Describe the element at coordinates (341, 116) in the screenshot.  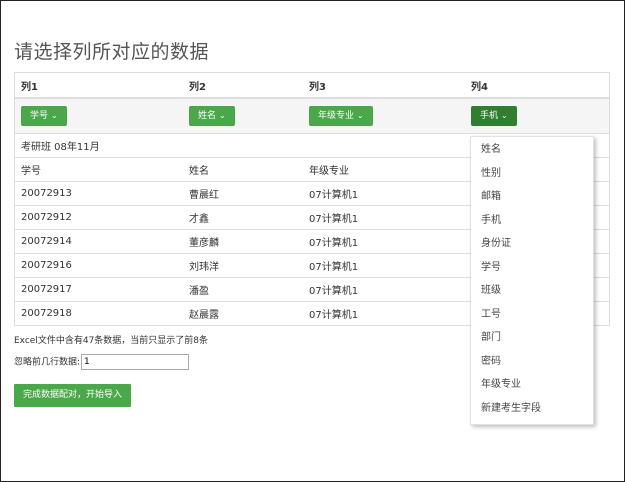
I see `field-select-button-3: 年级专业 ⌄` at that location.